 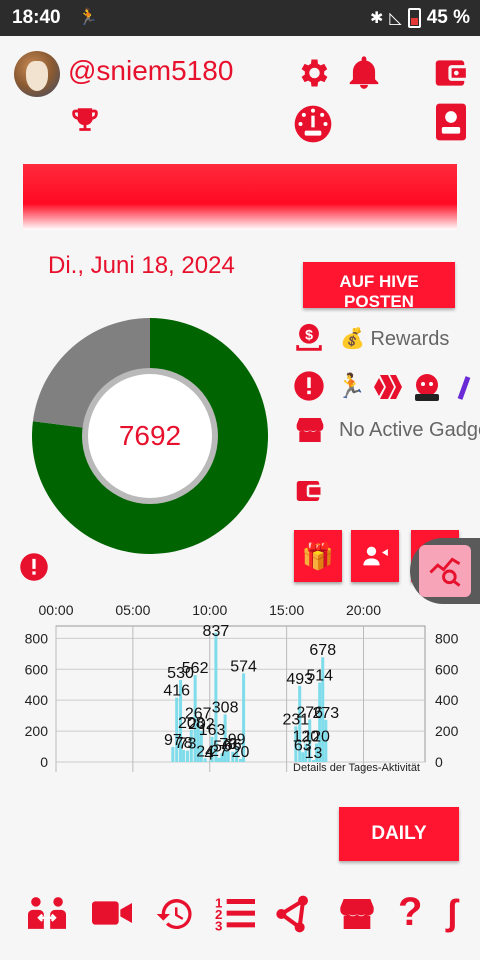 I want to click on y-tick-label-right: 600, so click(x=447, y=669).